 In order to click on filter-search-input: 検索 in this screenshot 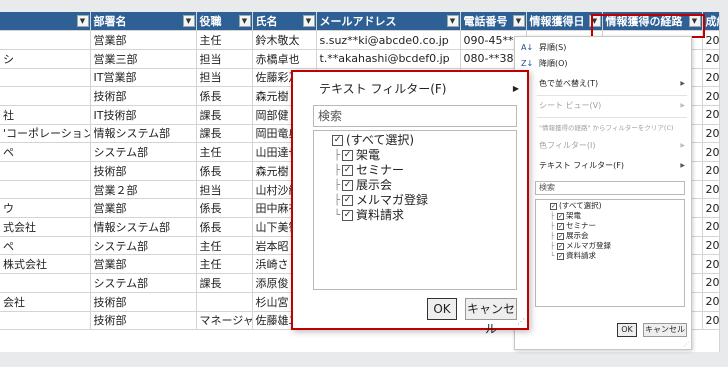, I will do `click(415, 116)`.